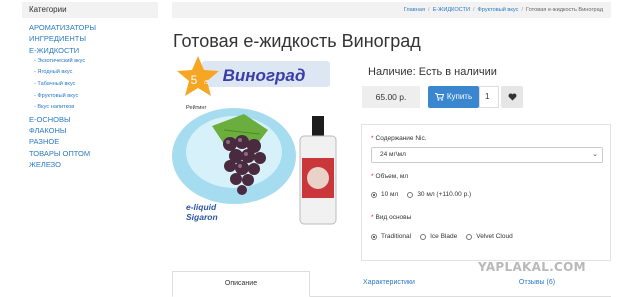 Image resolution: width=640 pixels, height=297 pixels. I want to click on breadcrumb-current: Готовая е-жидкость Виноград, so click(564, 10).